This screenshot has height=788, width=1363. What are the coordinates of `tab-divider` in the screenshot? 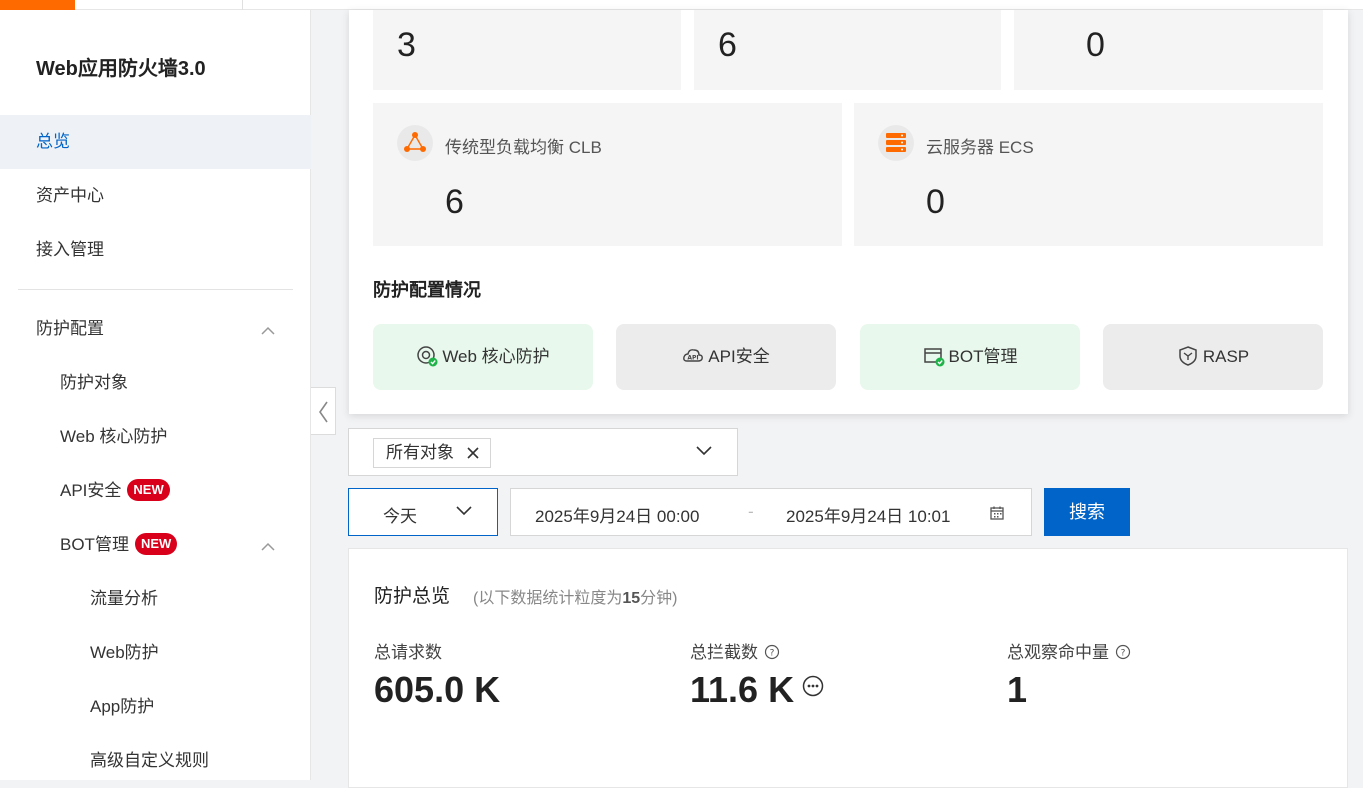 It's located at (242, 5).